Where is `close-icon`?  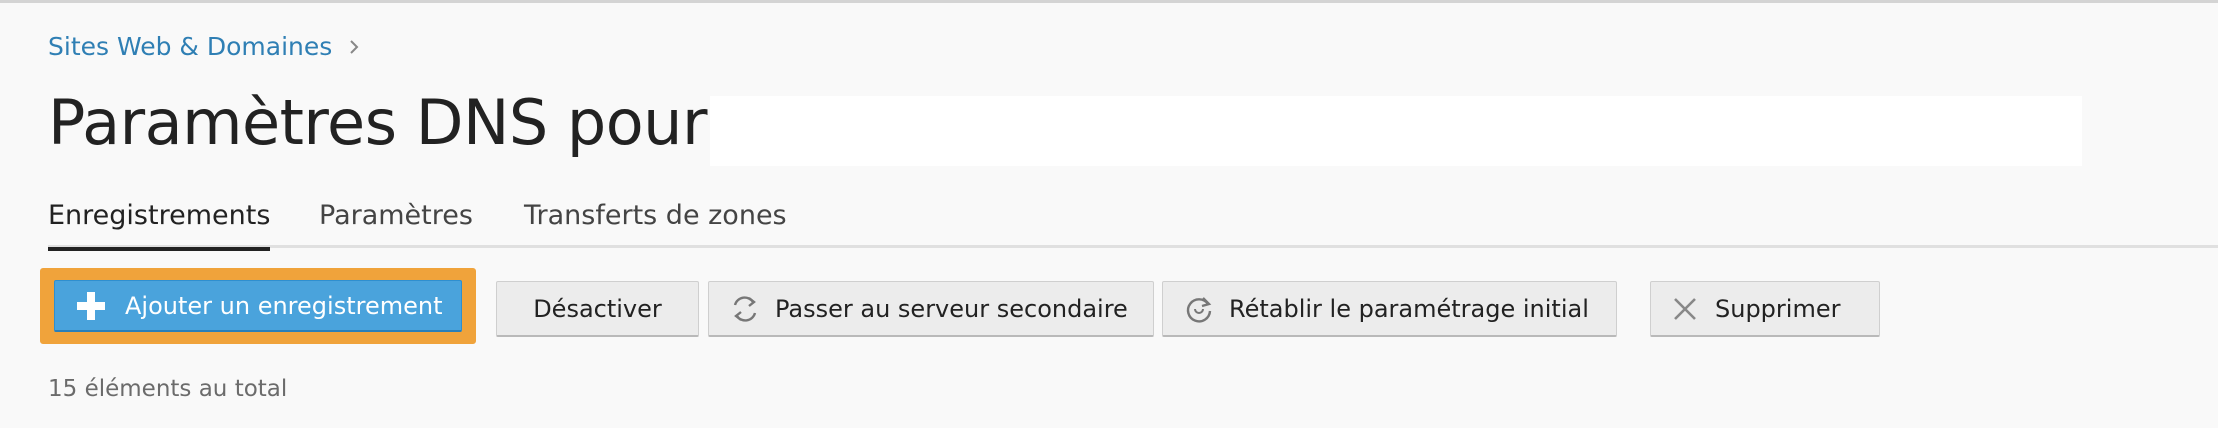 close-icon is located at coordinates (1685, 308).